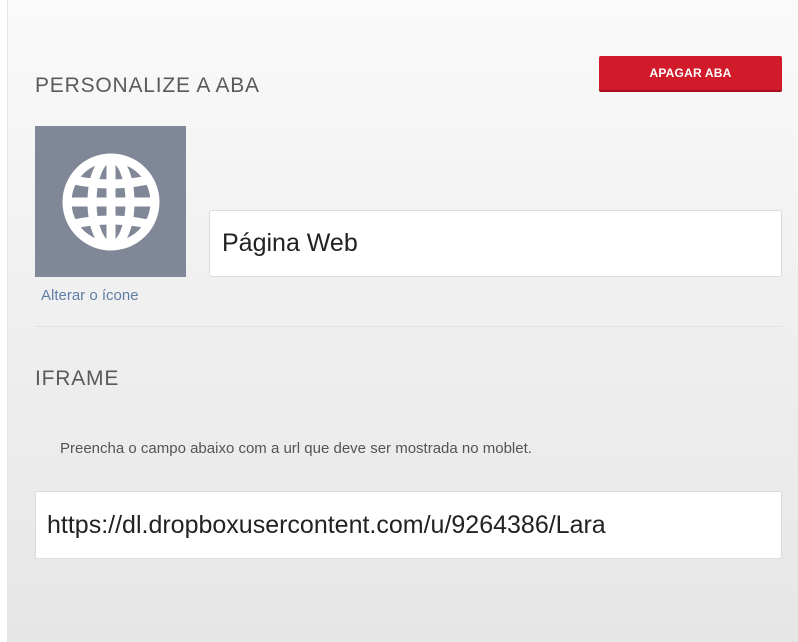  What do you see at coordinates (408, 326) in the screenshot?
I see `section-divider` at bounding box center [408, 326].